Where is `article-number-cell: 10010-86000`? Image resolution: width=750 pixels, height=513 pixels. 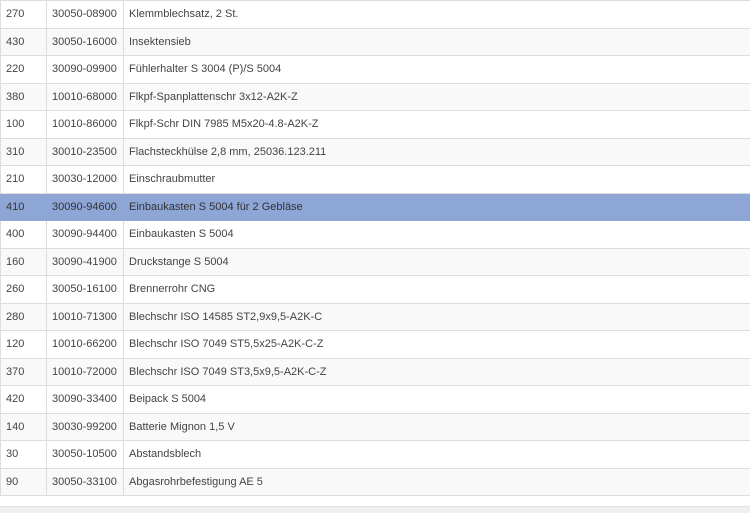 article-number-cell: 10010-86000 is located at coordinates (85, 125).